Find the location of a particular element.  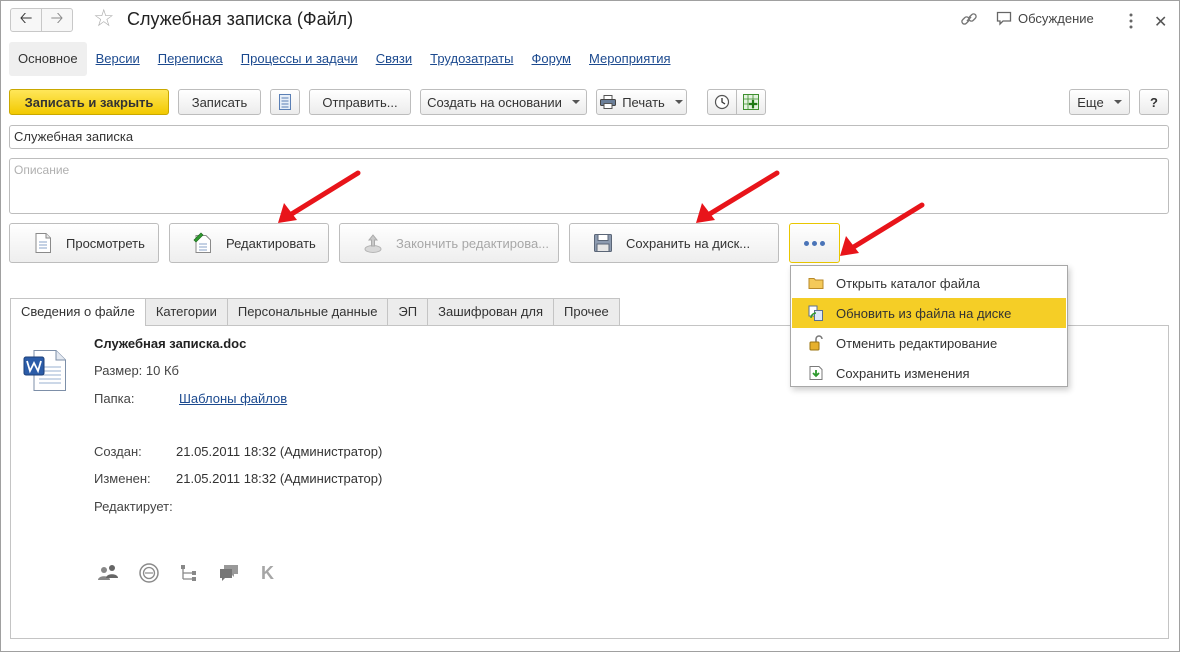

green-table-plus-icon is located at coordinates (751, 102).